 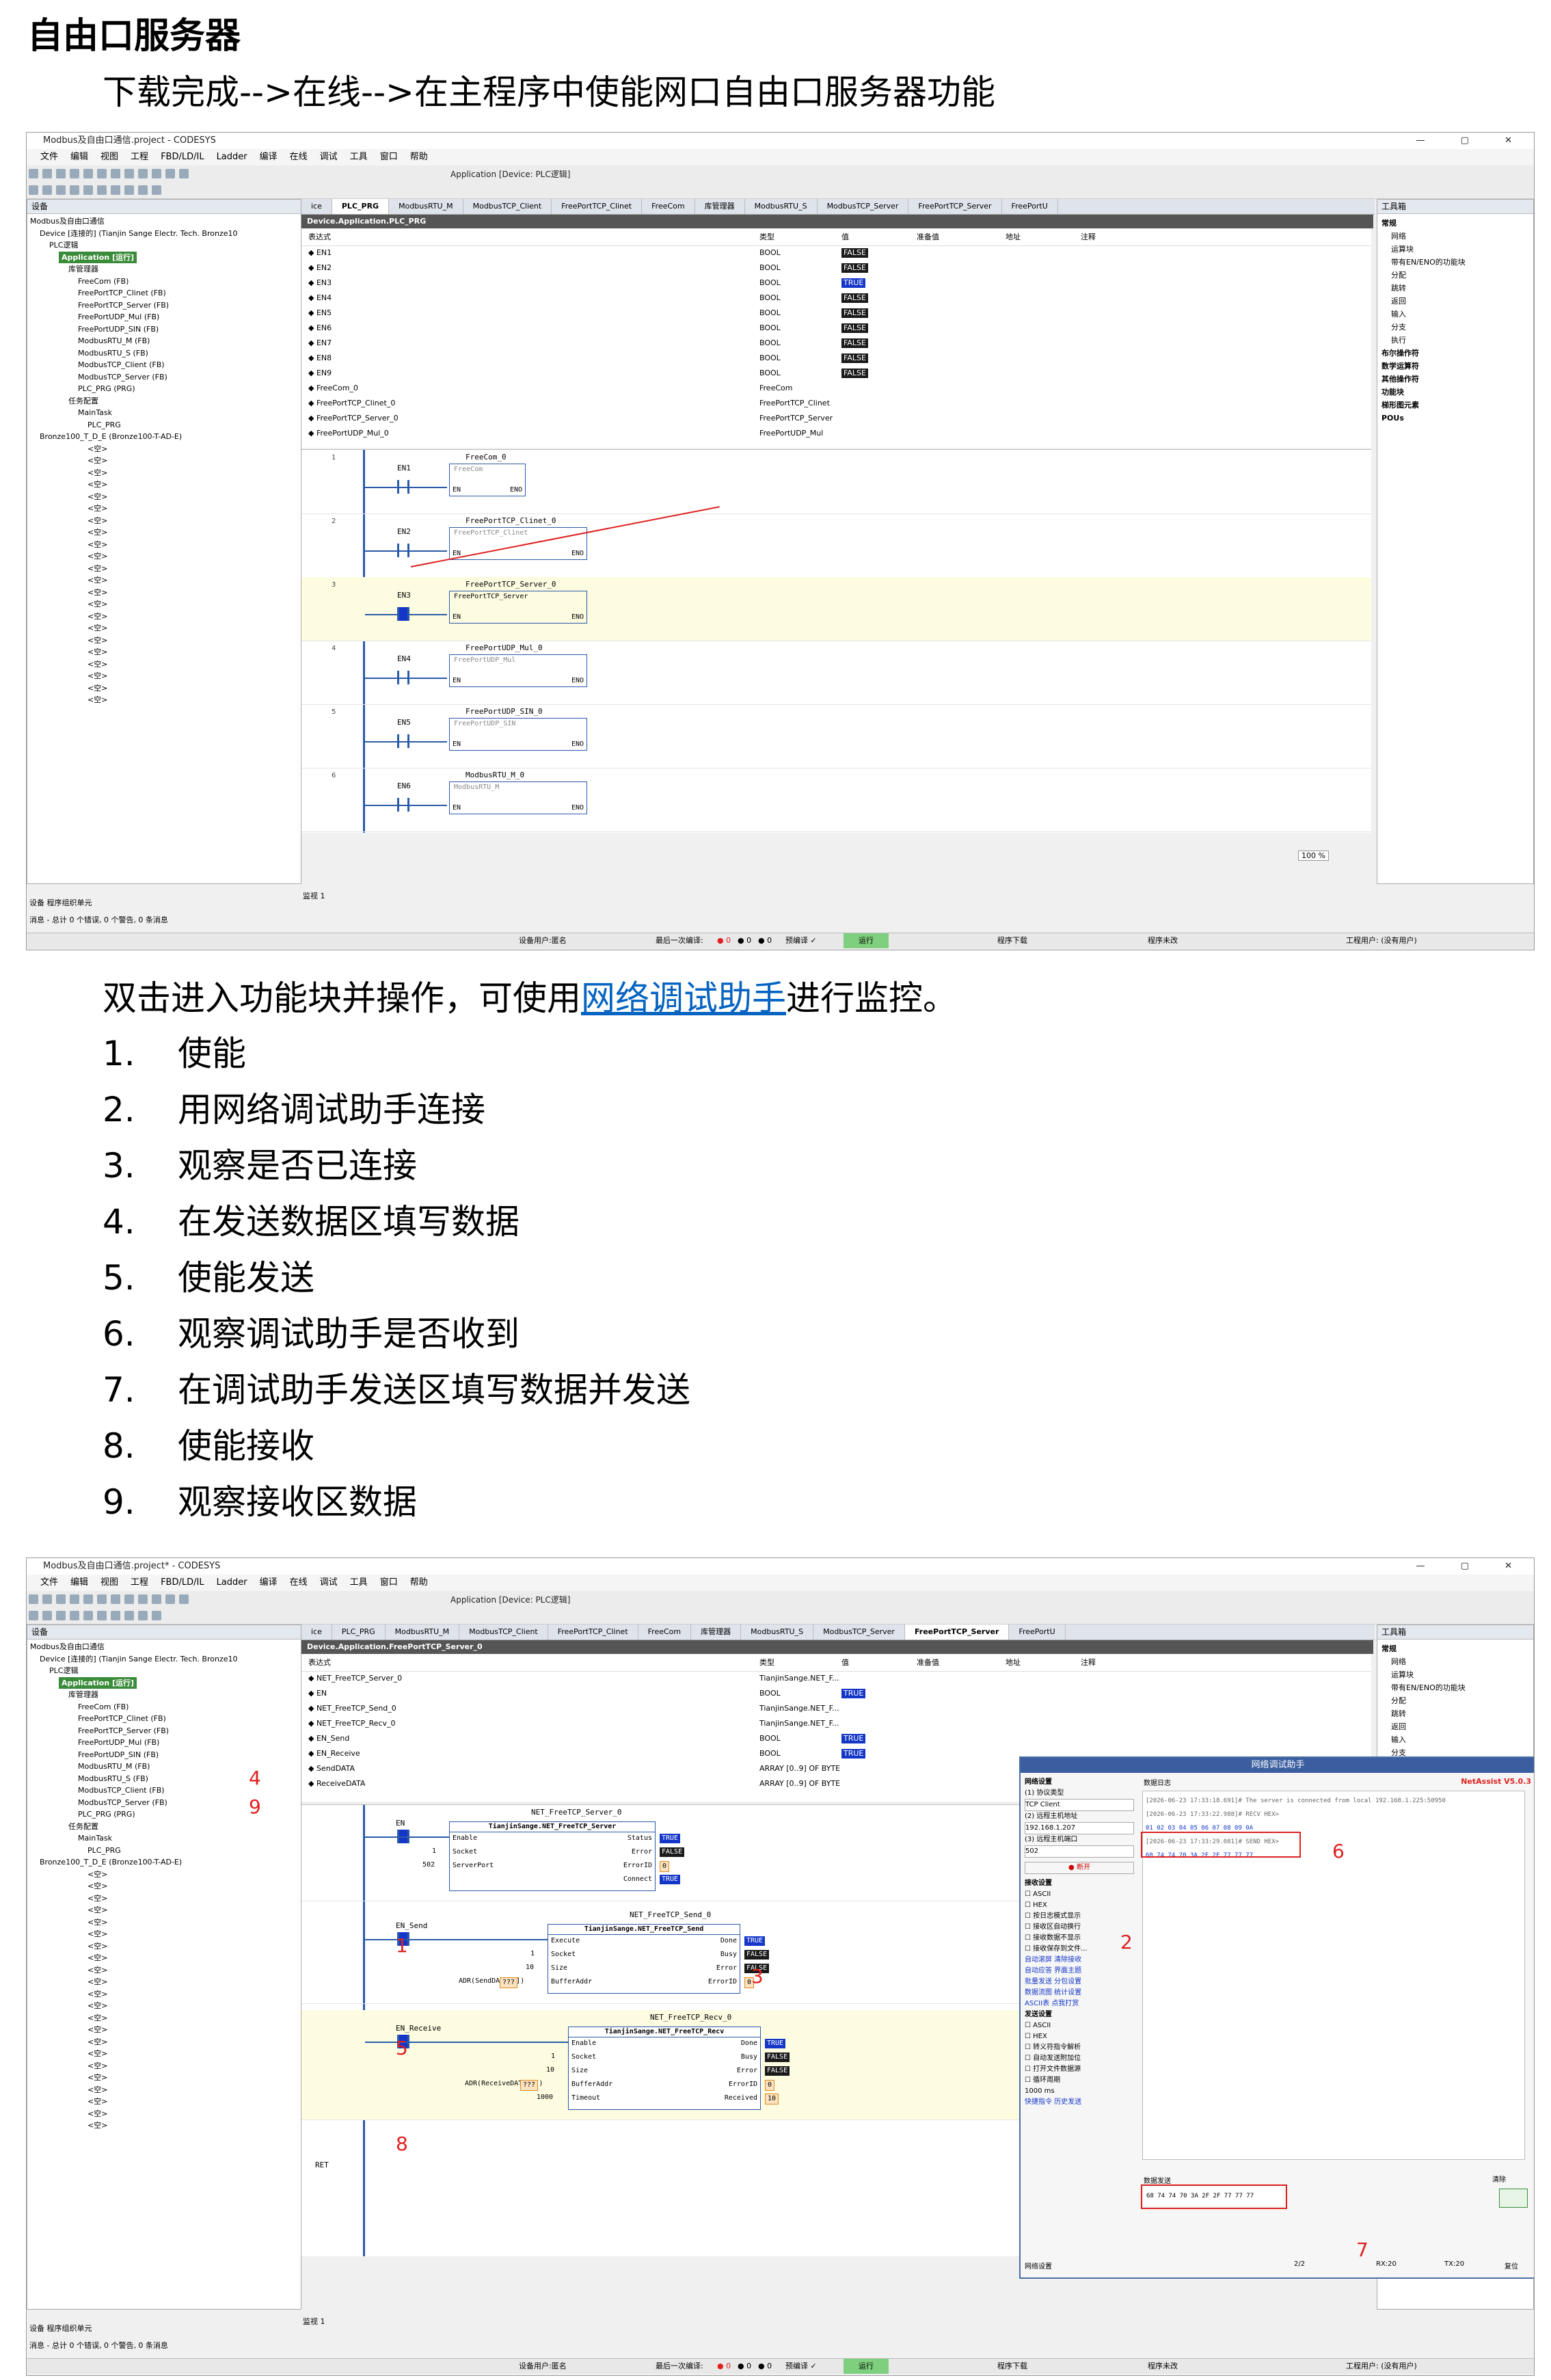 I want to click on menu-item: Ladder, so click(x=232, y=157).